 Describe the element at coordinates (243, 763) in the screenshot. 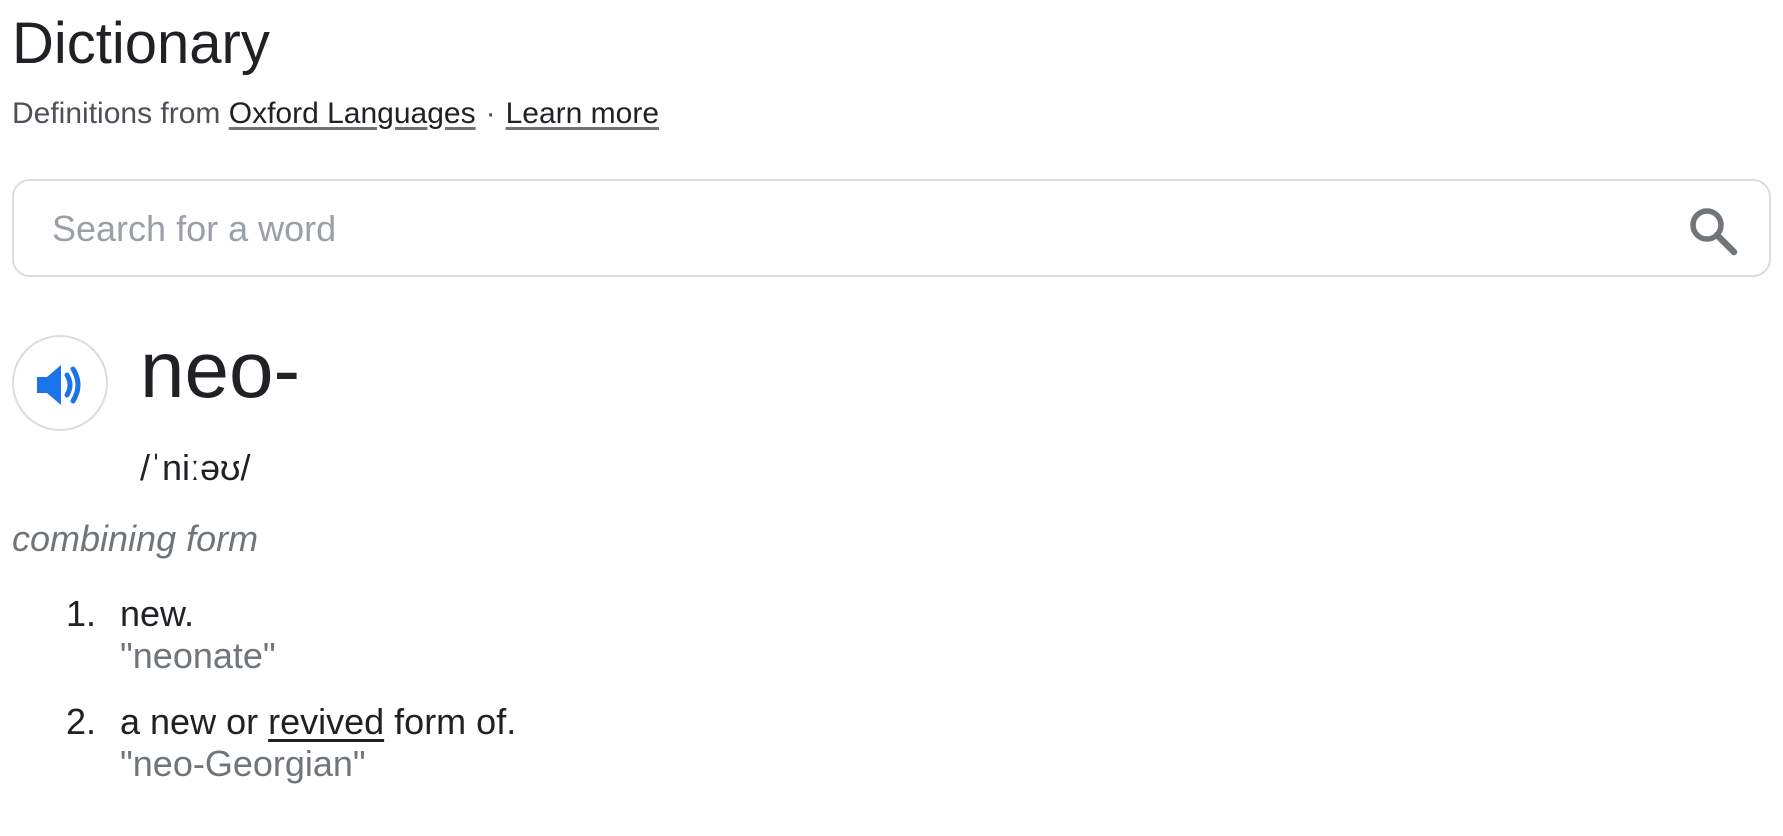

I see `sense-example: "neo-Georgian"` at that location.